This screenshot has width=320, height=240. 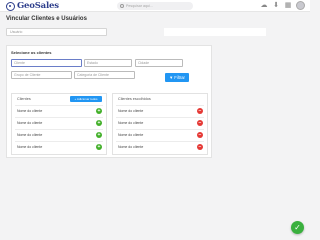 What do you see at coordinates (38, 6) in the screenshot?
I see `brand-name: GeoSales` at bounding box center [38, 6].